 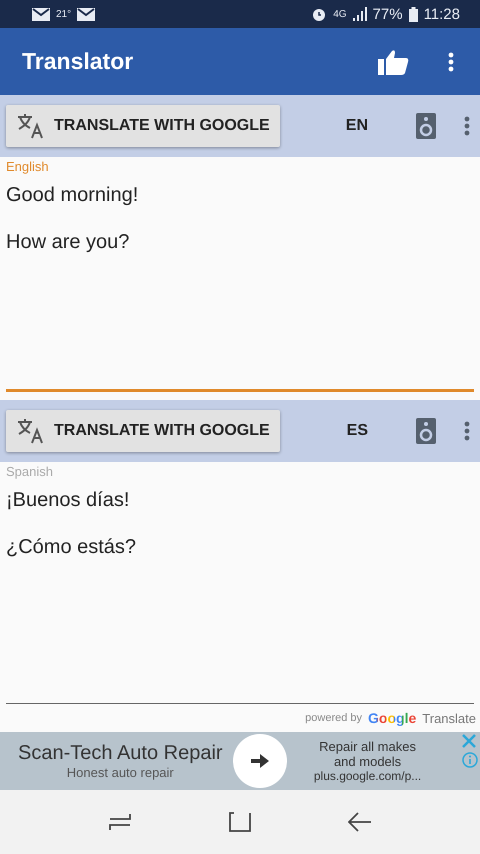 What do you see at coordinates (78, 61) in the screenshot?
I see `app-title: Translator` at bounding box center [78, 61].